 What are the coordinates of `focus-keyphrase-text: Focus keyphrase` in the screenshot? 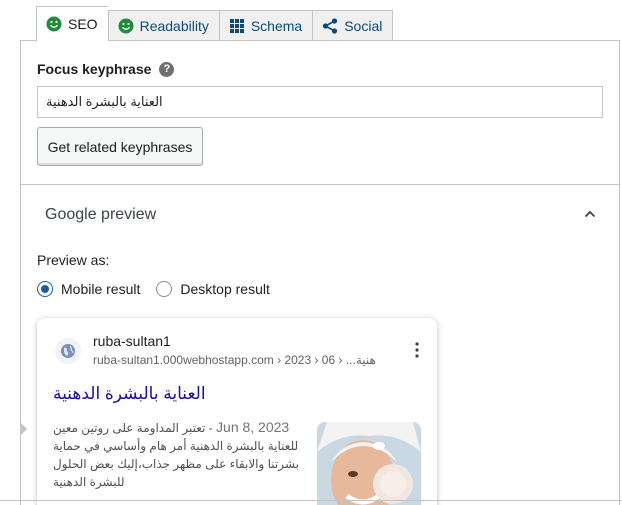 It's located at (94, 69).